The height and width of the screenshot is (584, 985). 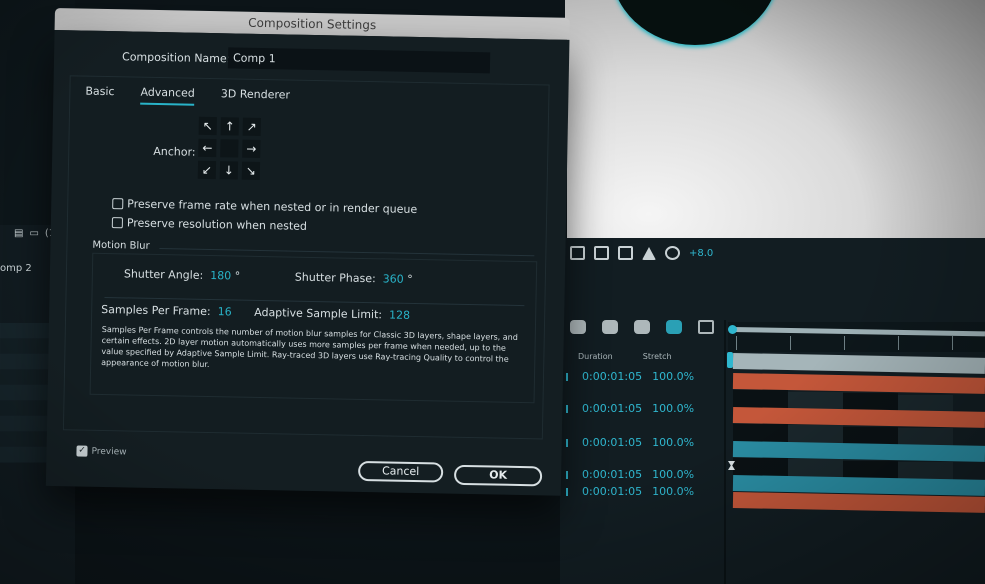 I want to click on preserve-frame-rate-checkbox, so click(x=118, y=204).